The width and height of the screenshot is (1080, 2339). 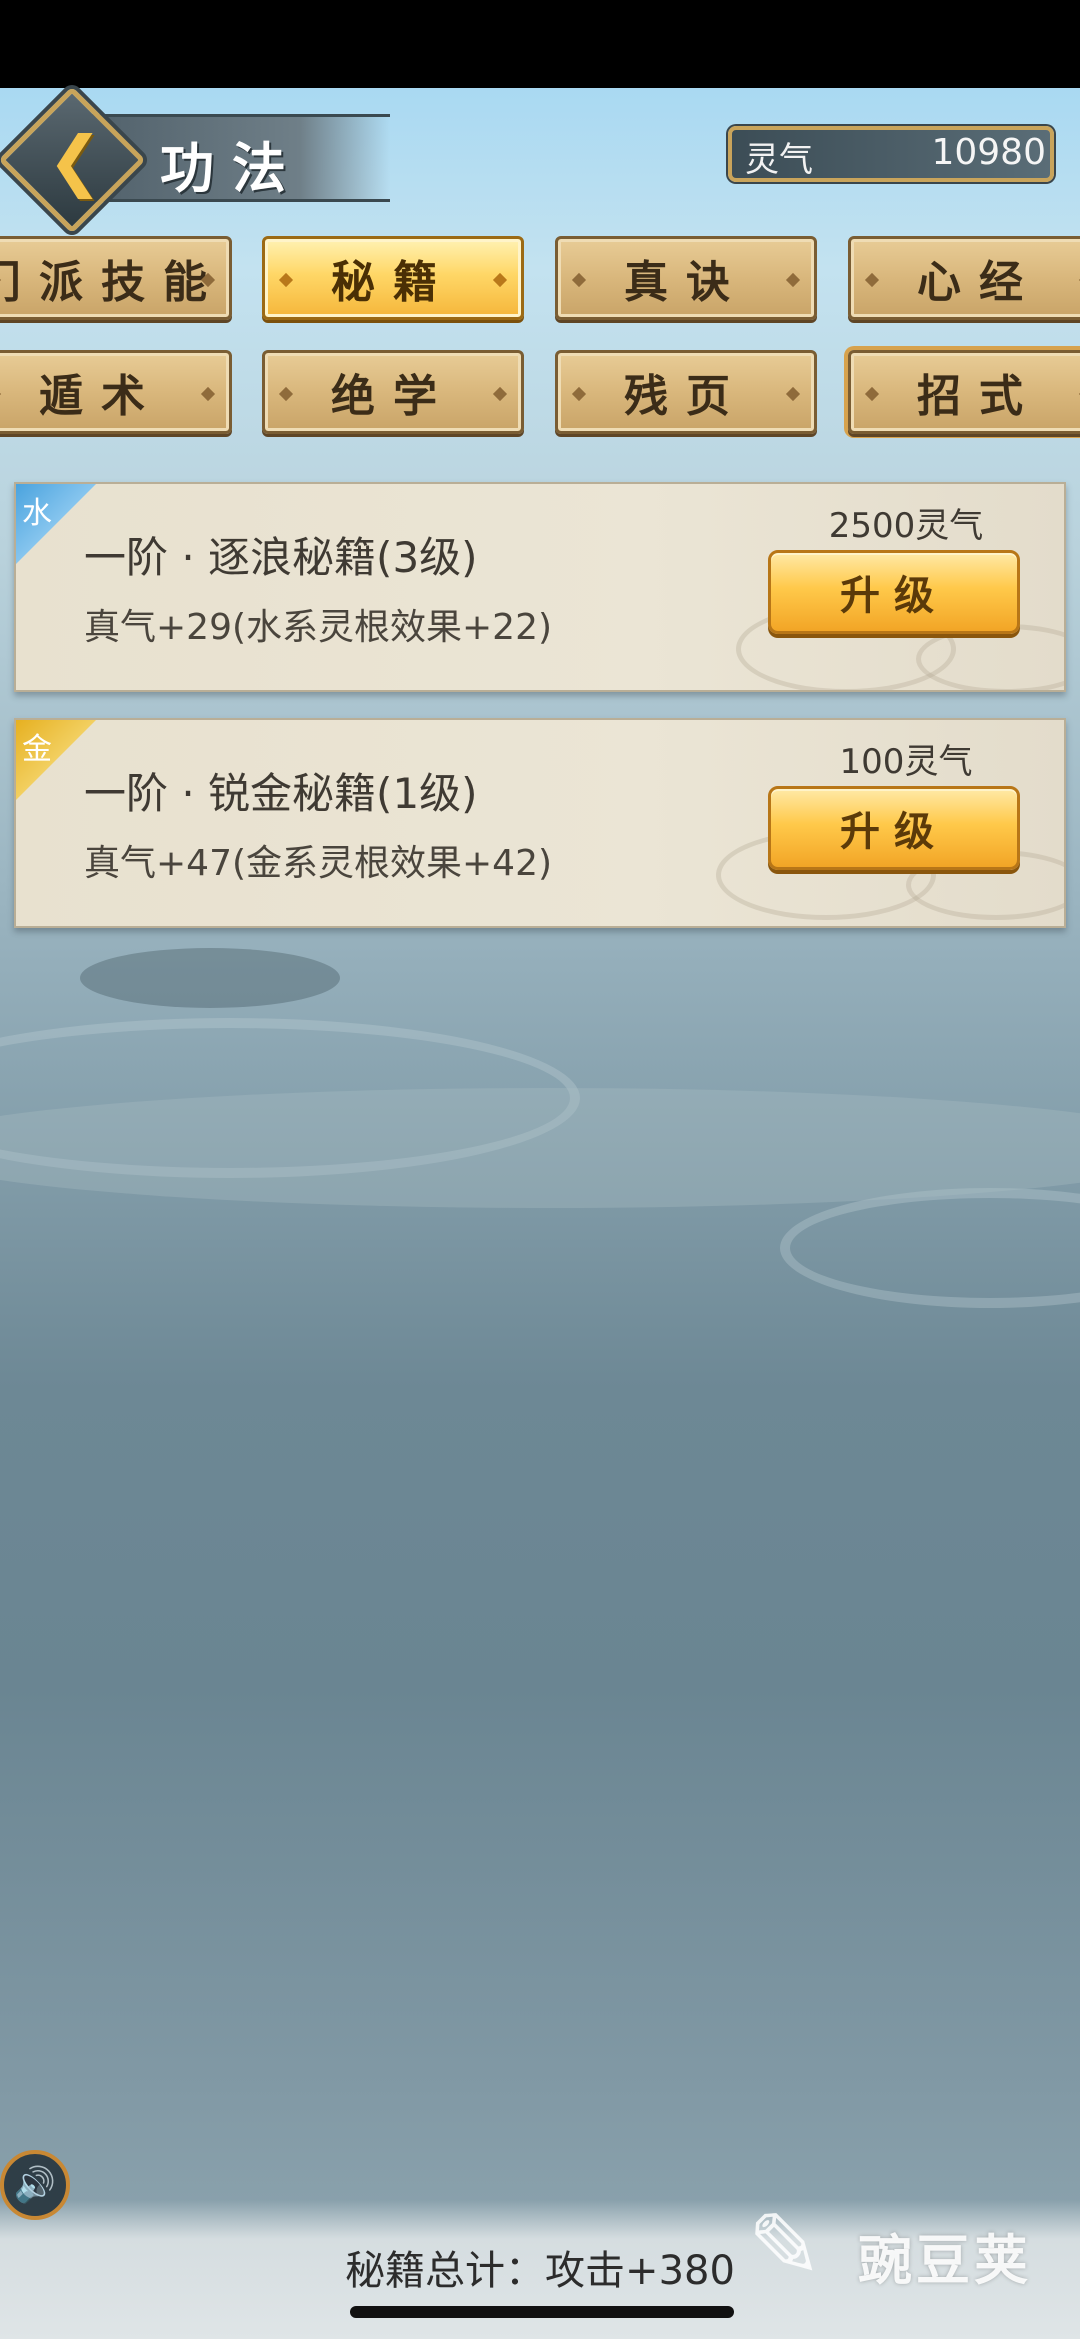 I want to click on tab-sect-skills: 门派技能, so click(x=116, y=278).